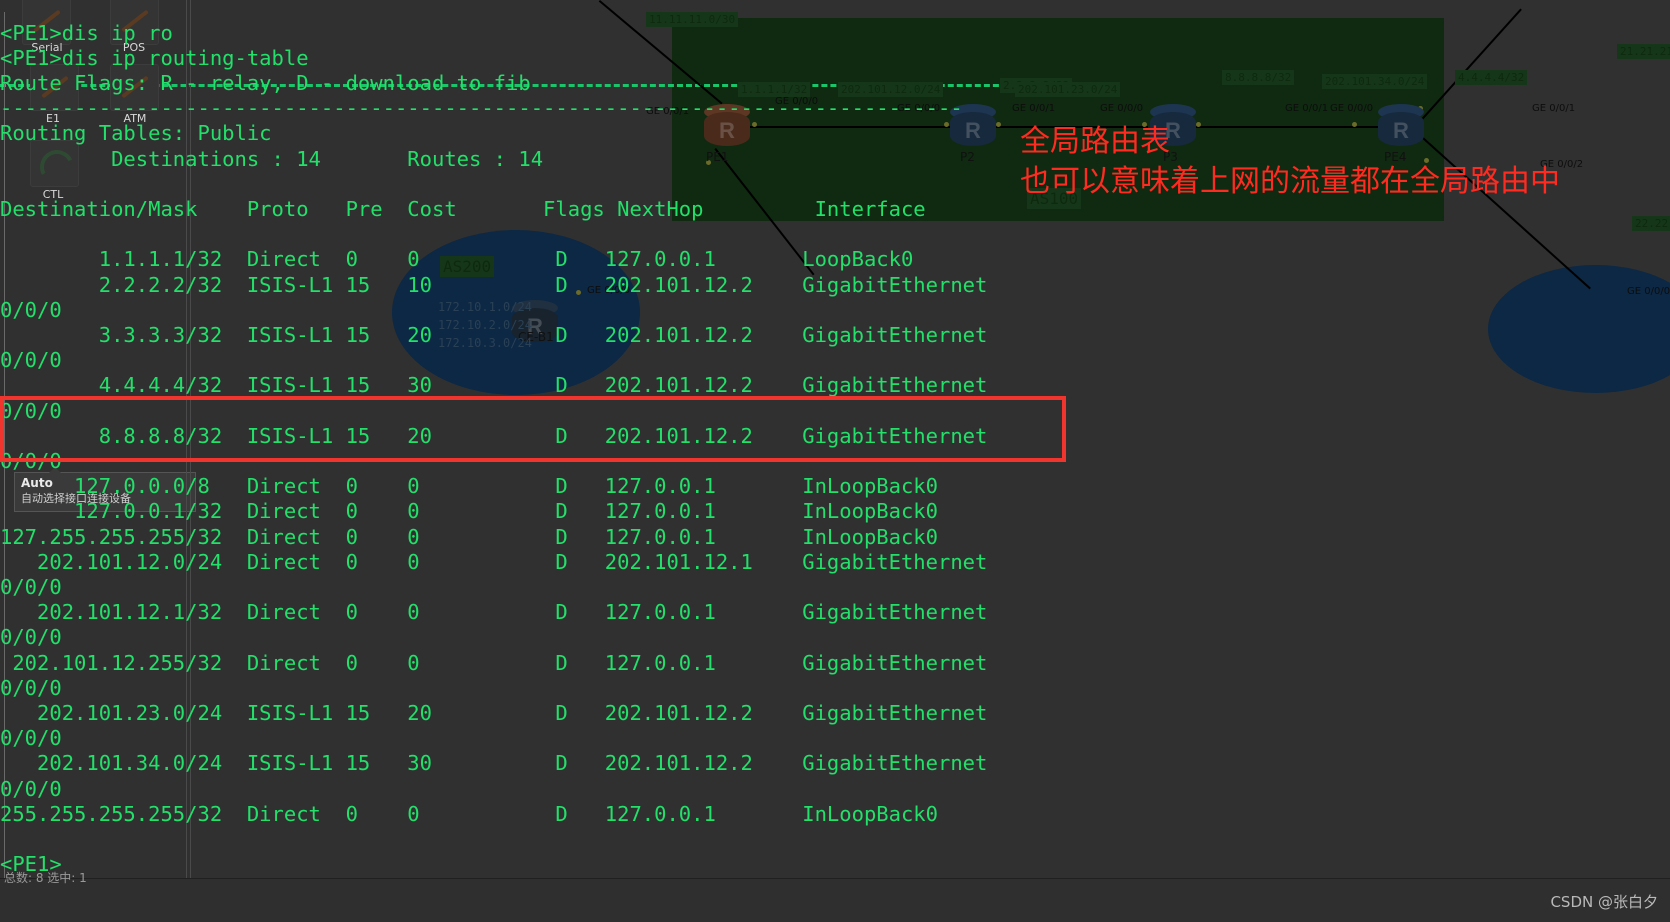  What do you see at coordinates (4, 445) in the screenshot?
I see `panel-rule-left` at bounding box center [4, 445].